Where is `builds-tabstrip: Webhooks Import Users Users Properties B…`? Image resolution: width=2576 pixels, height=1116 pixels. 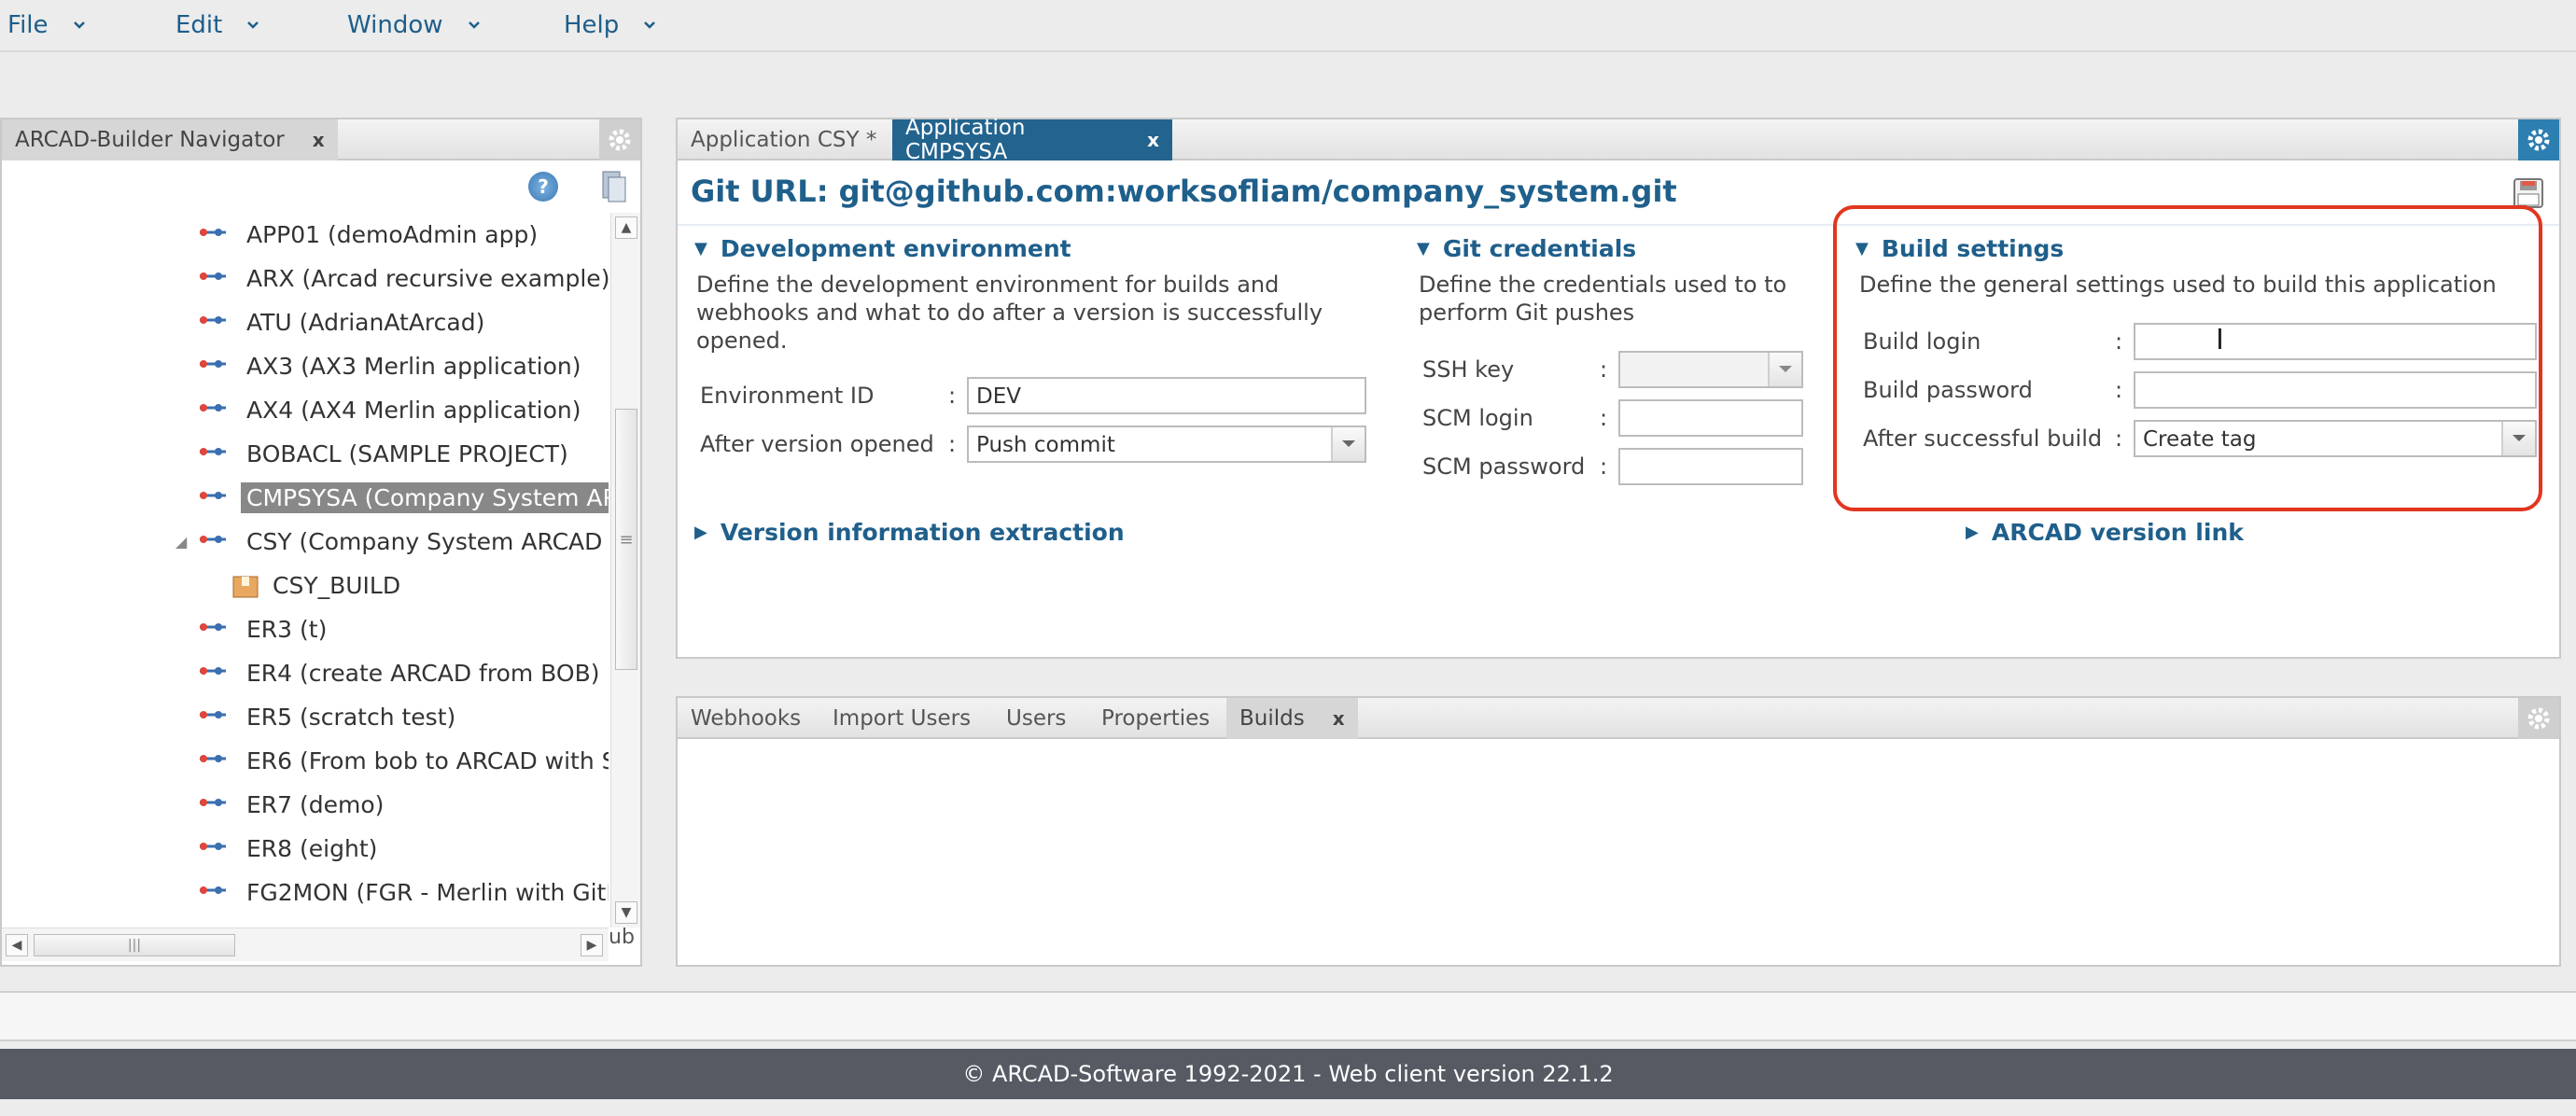 builds-tabstrip: Webhooks Import Users Users Properties B… is located at coordinates (1618, 718).